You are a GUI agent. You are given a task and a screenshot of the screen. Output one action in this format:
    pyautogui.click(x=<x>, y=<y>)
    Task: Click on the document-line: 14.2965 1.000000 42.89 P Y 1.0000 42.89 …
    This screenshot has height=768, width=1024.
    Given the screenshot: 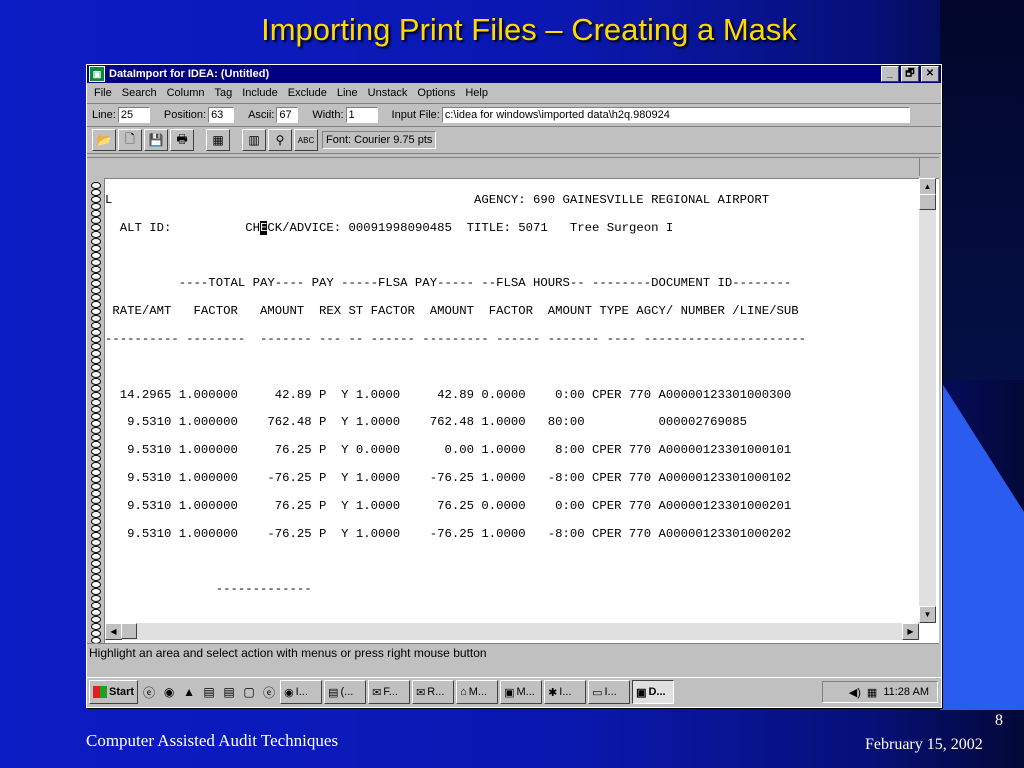 What is the action you would take?
    pyautogui.click(x=448, y=395)
    